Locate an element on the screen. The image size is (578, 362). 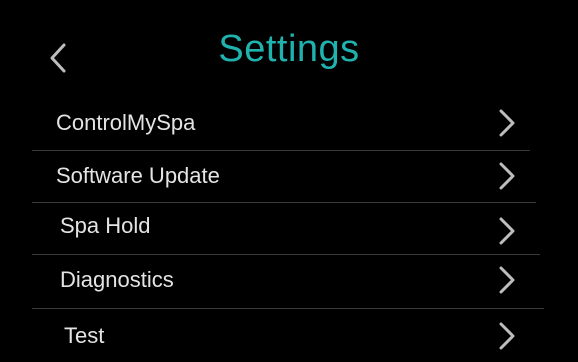
menu-item-label: Test is located at coordinates (84, 335).